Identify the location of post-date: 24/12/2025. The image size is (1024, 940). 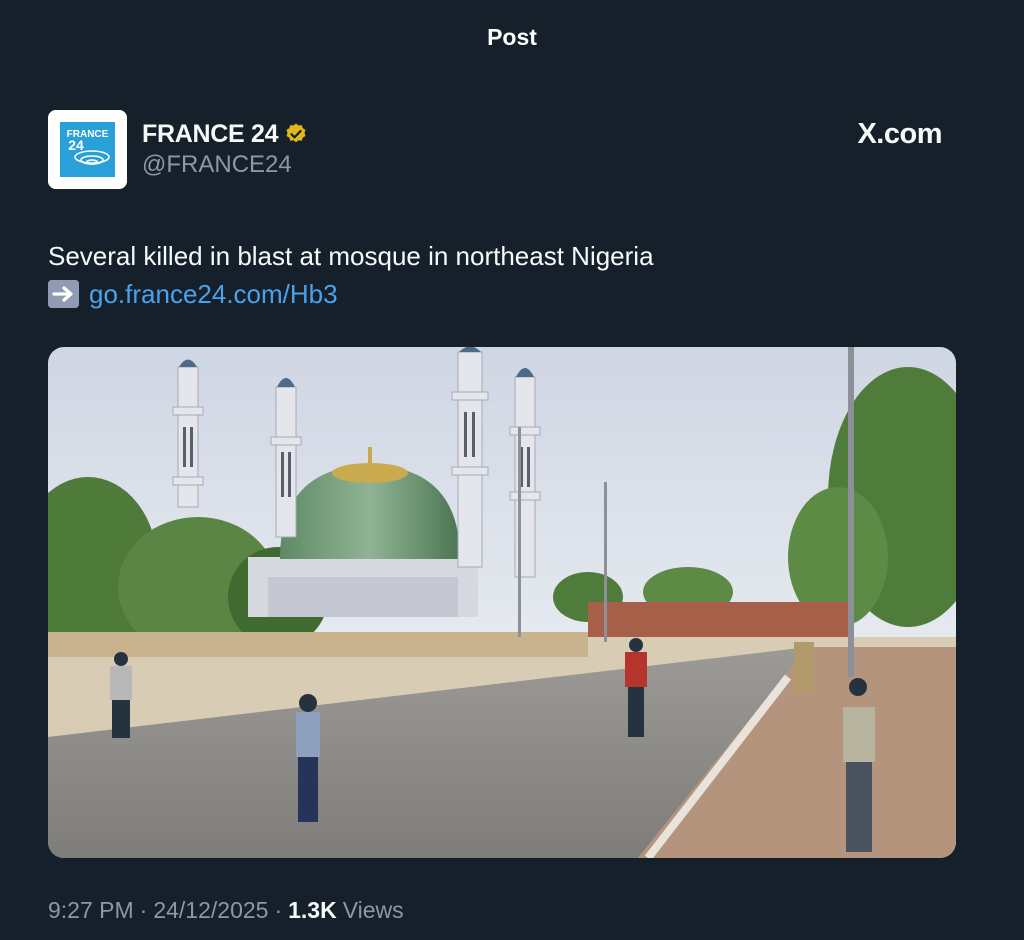
(210, 910).